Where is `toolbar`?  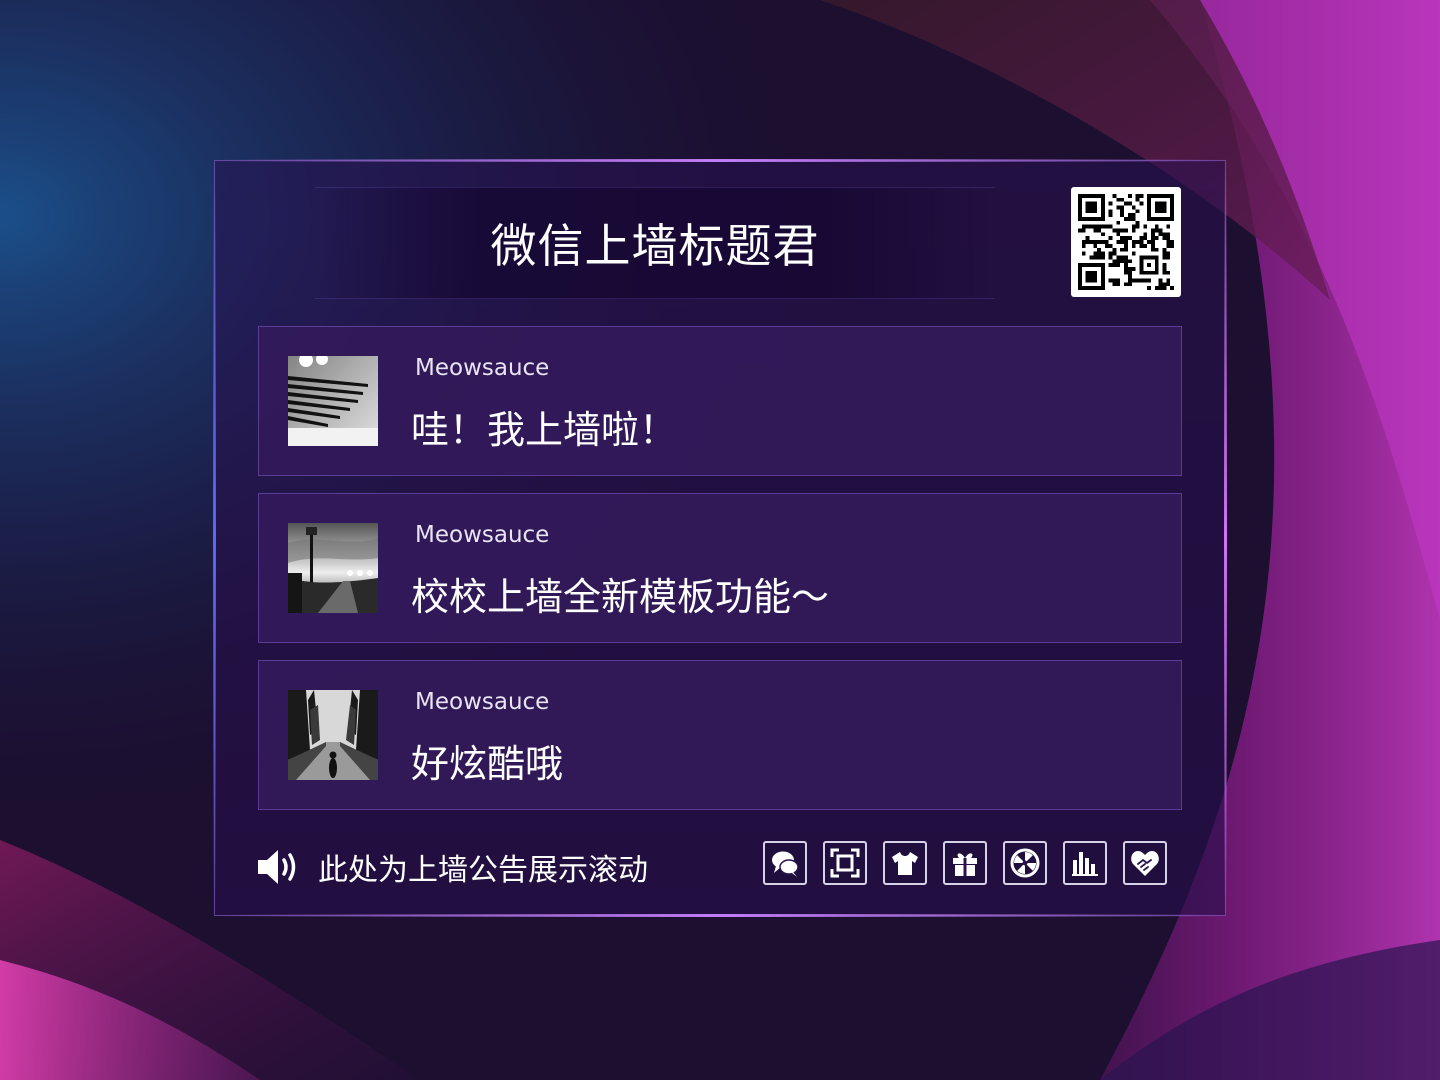
toolbar is located at coordinates (965, 863).